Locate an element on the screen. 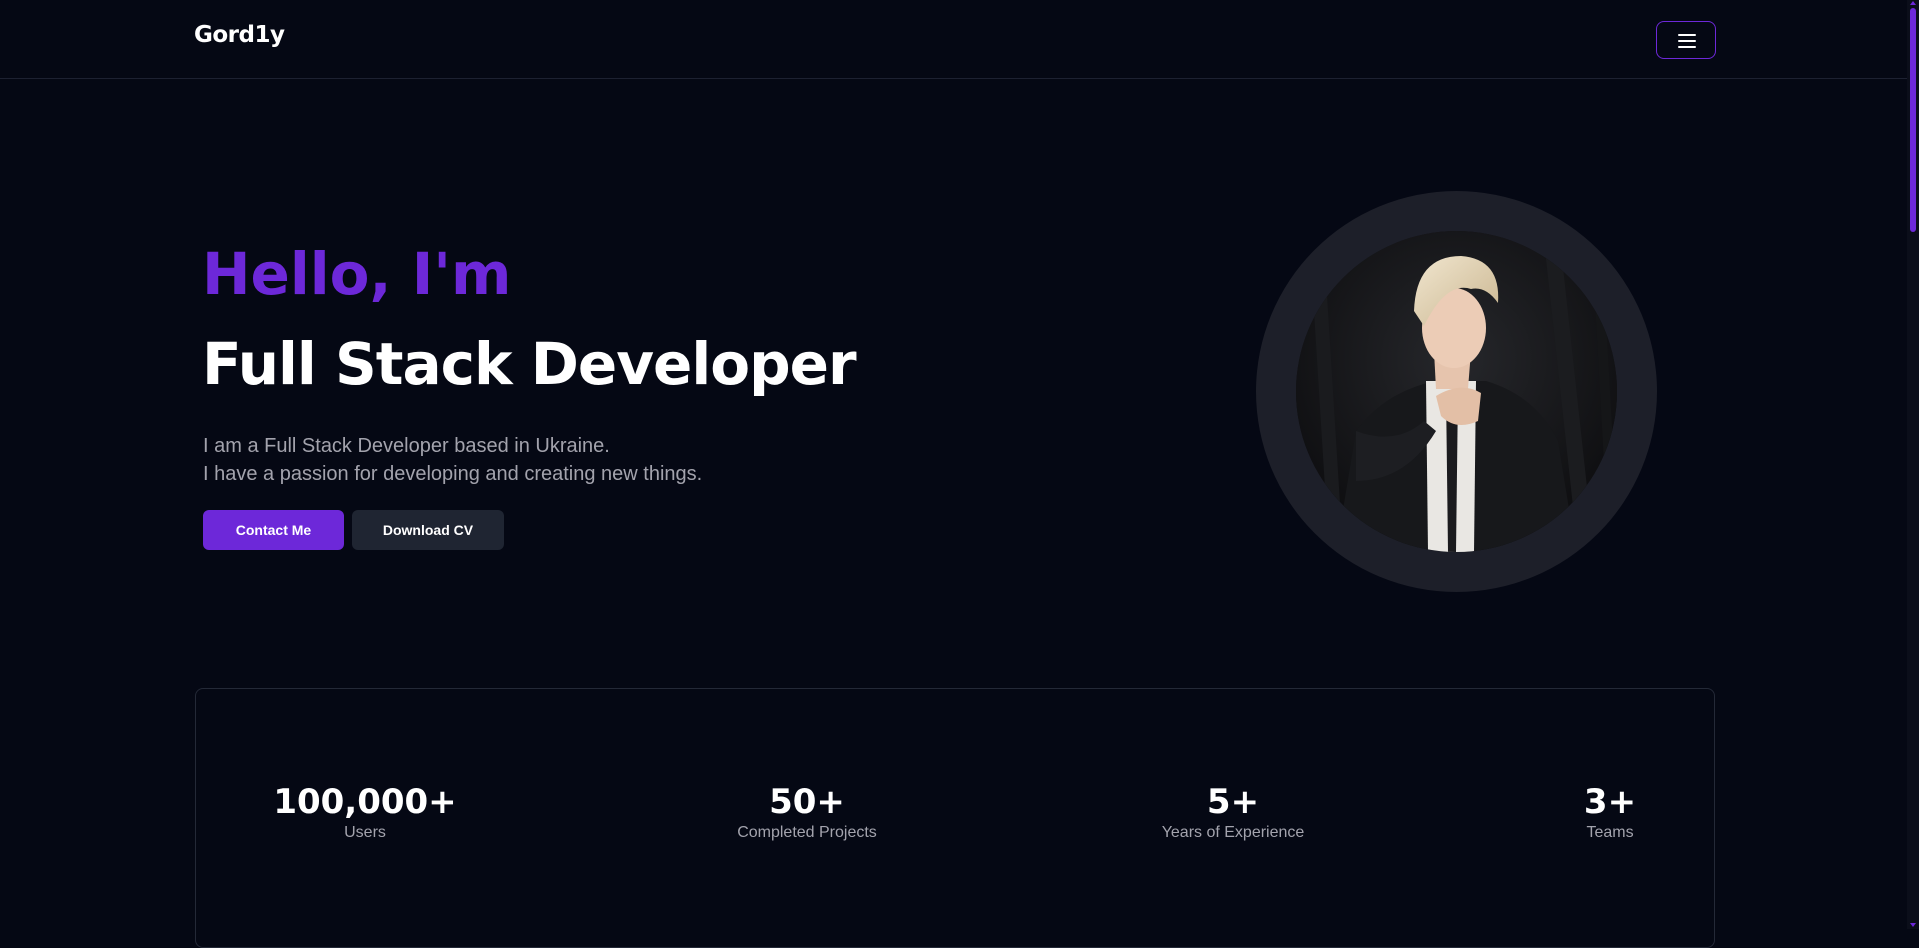  scroll-down-icon is located at coordinates (1913, 925).